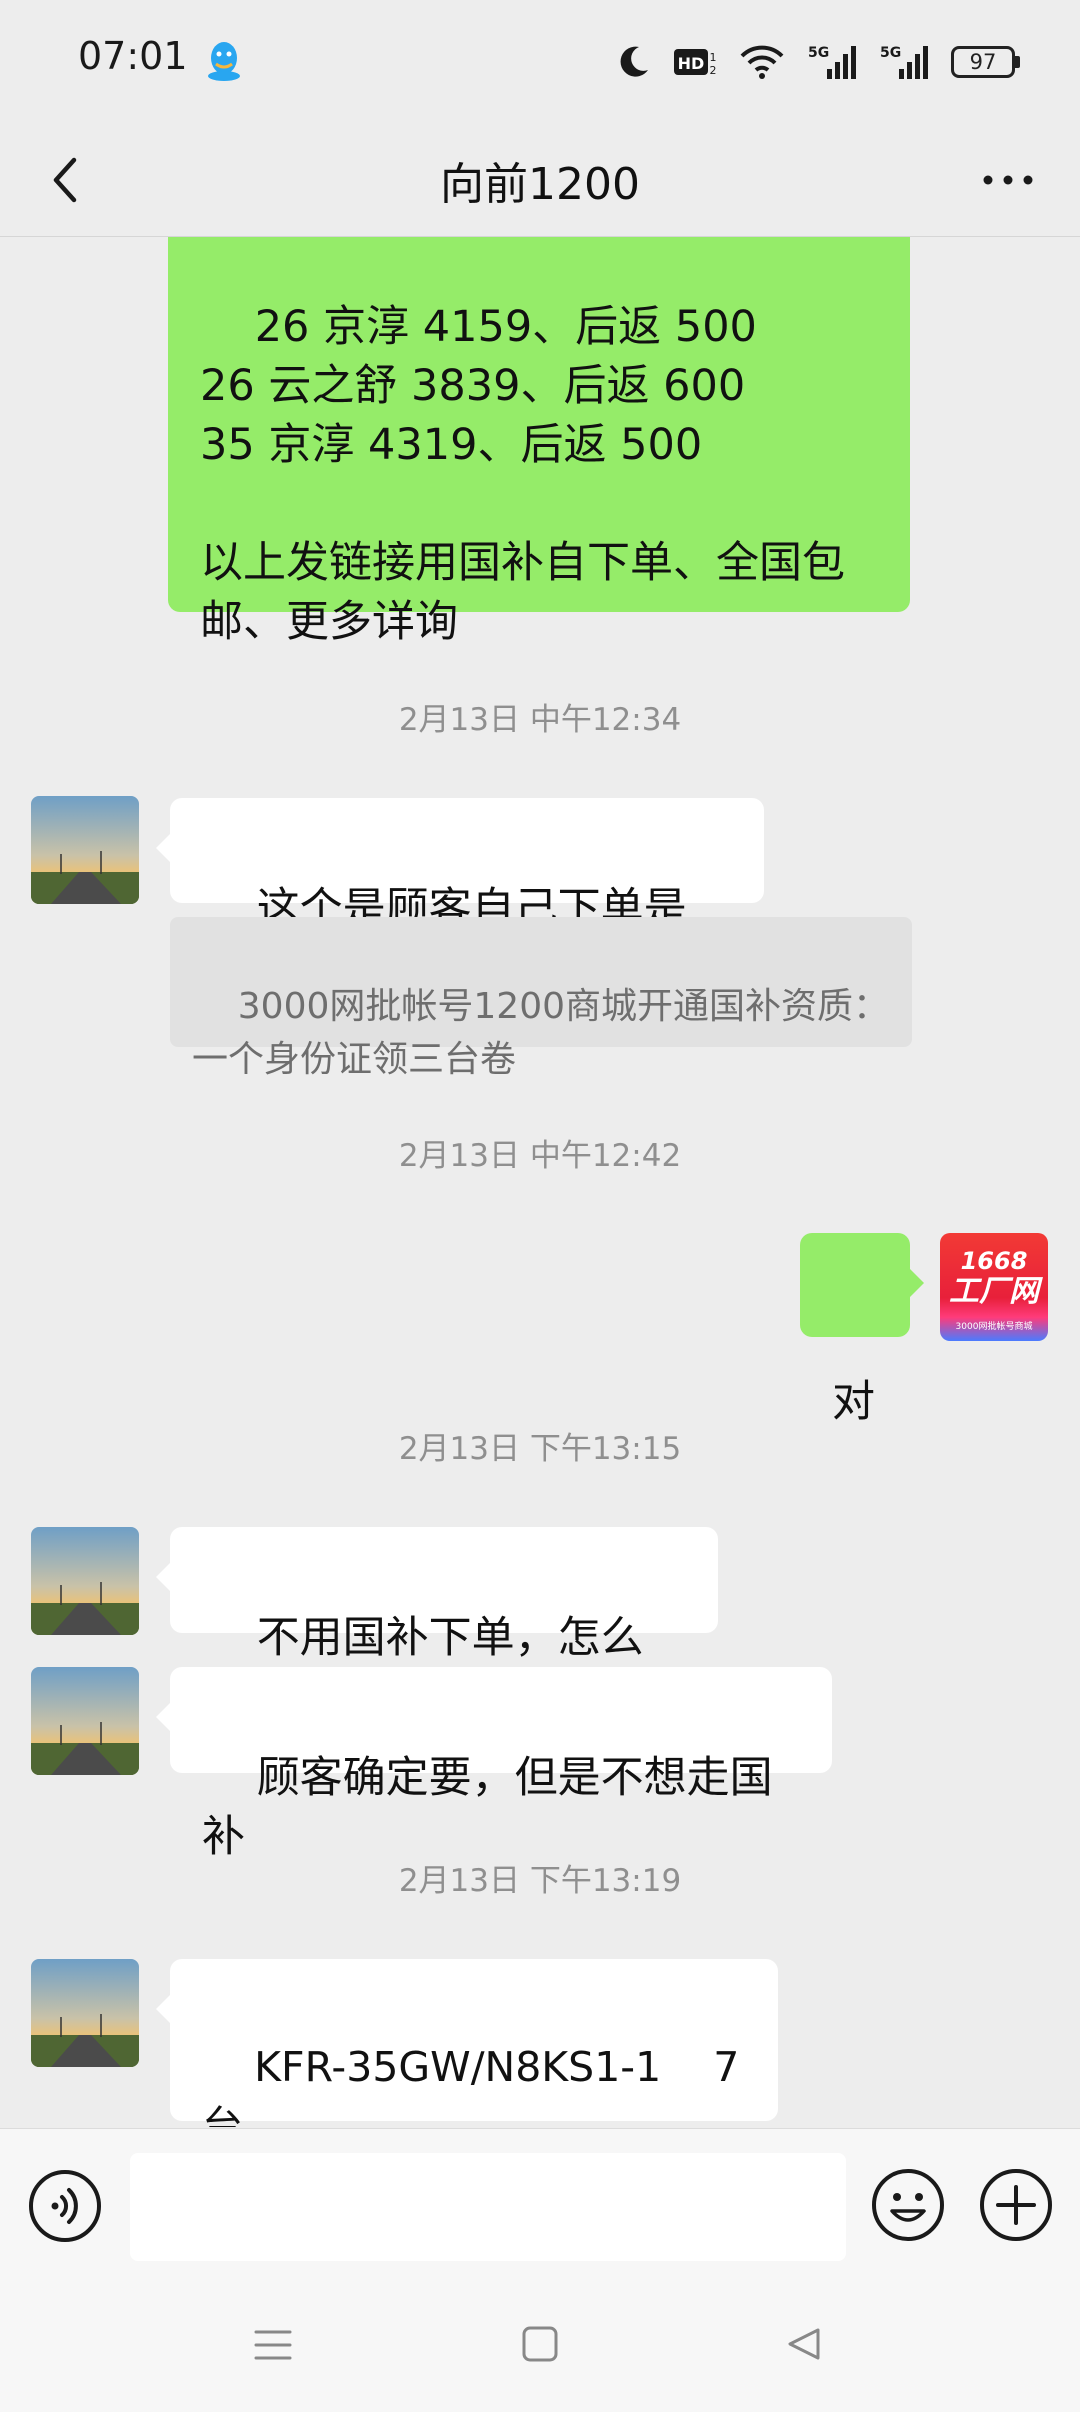 The height and width of the screenshot is (2412, 1080). I want to click on svg-text: 2, so click(713, 70).